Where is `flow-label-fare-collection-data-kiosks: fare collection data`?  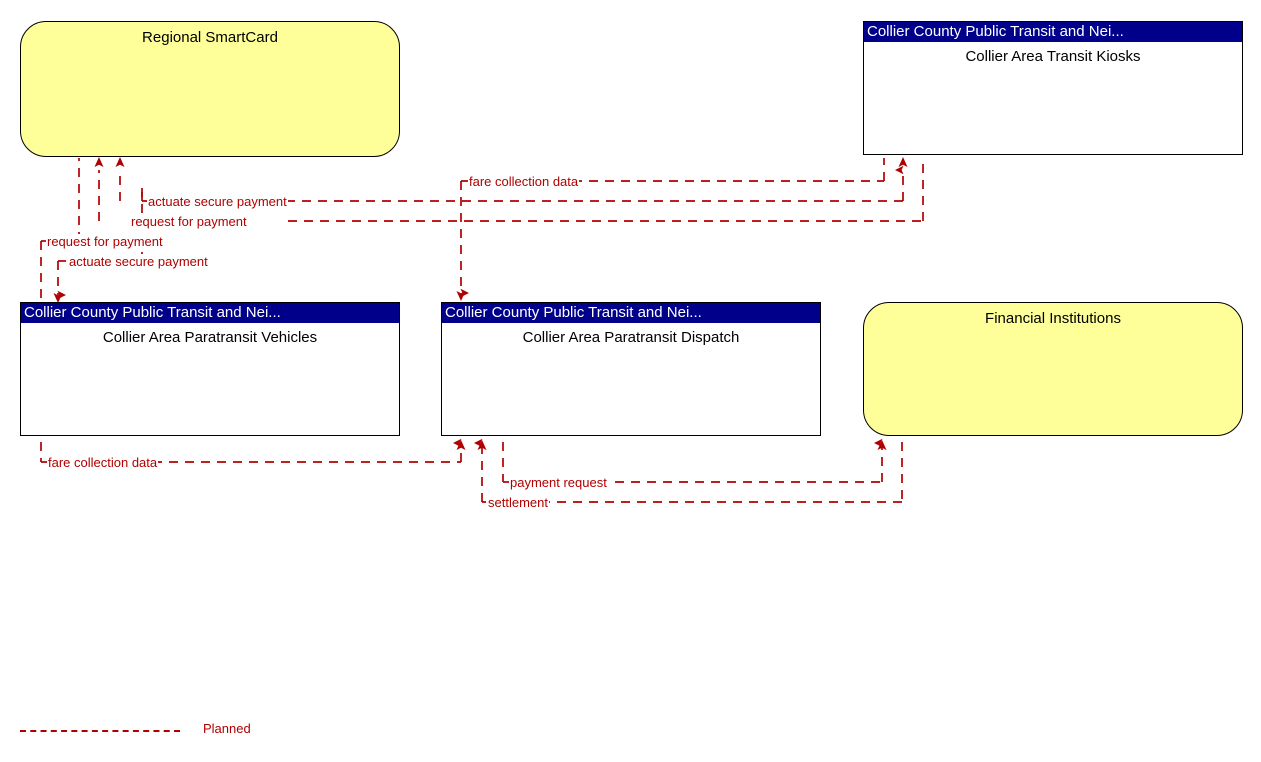 flow-label-fare-collection-data-kiosks: fare collection data is located at coordinates (524, 181).